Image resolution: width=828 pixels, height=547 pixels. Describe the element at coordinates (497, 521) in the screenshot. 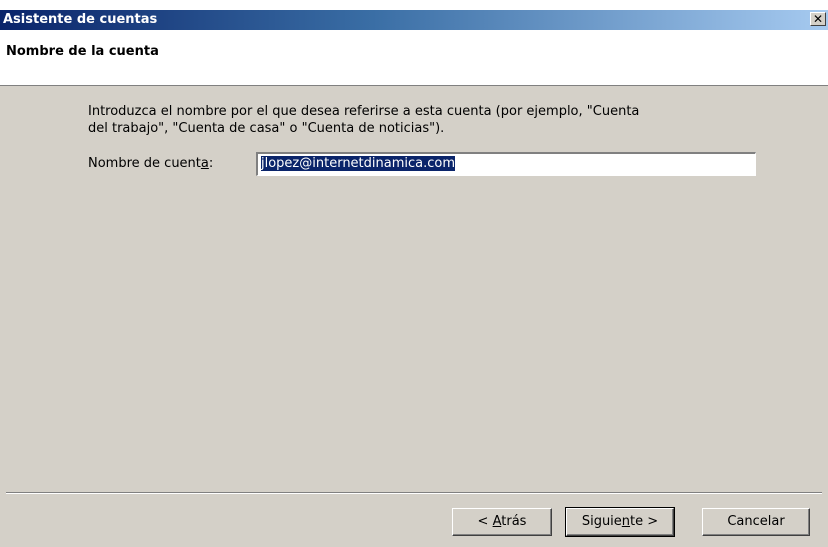

I see `back-button-accelerator: A` at that location.